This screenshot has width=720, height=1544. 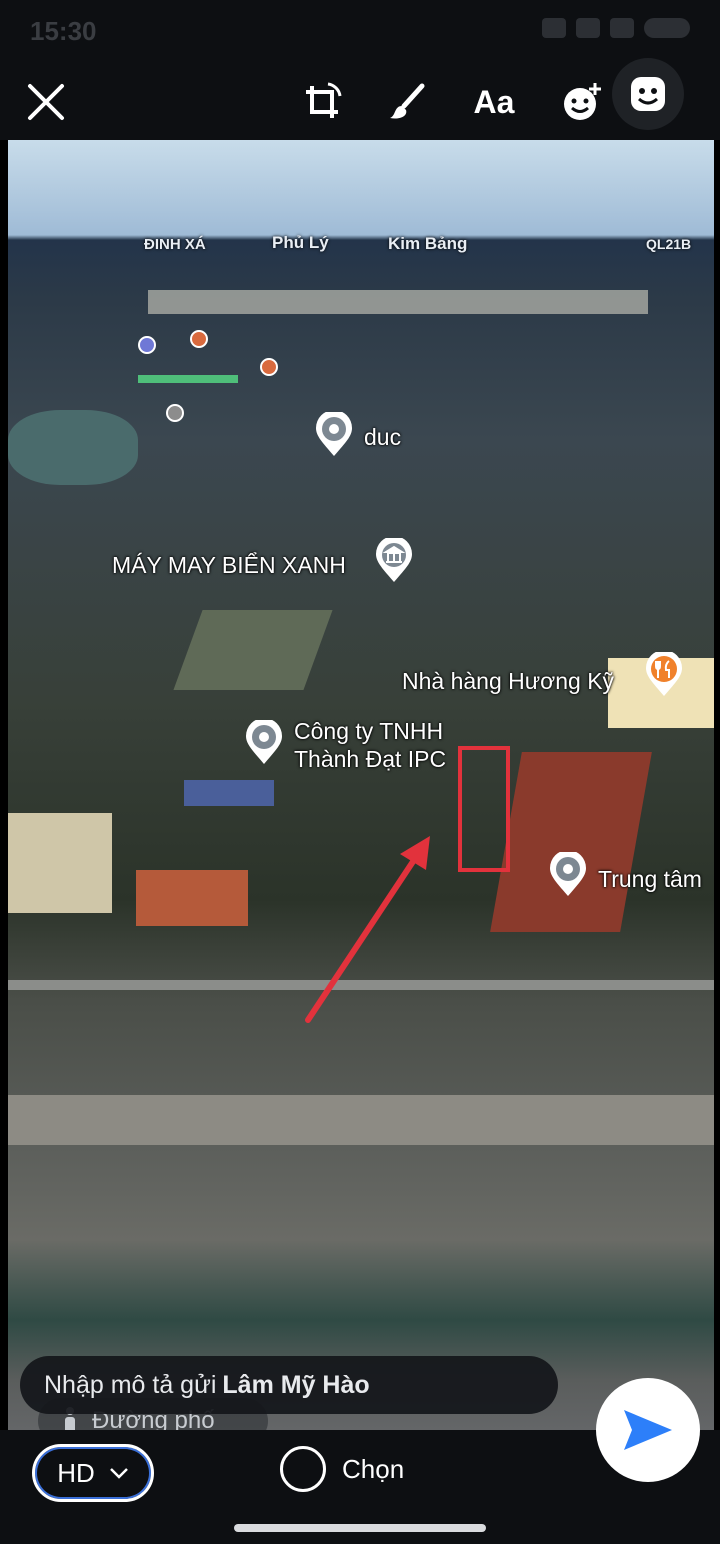 I want to click on signal-icon, so click(x=622, y=28).